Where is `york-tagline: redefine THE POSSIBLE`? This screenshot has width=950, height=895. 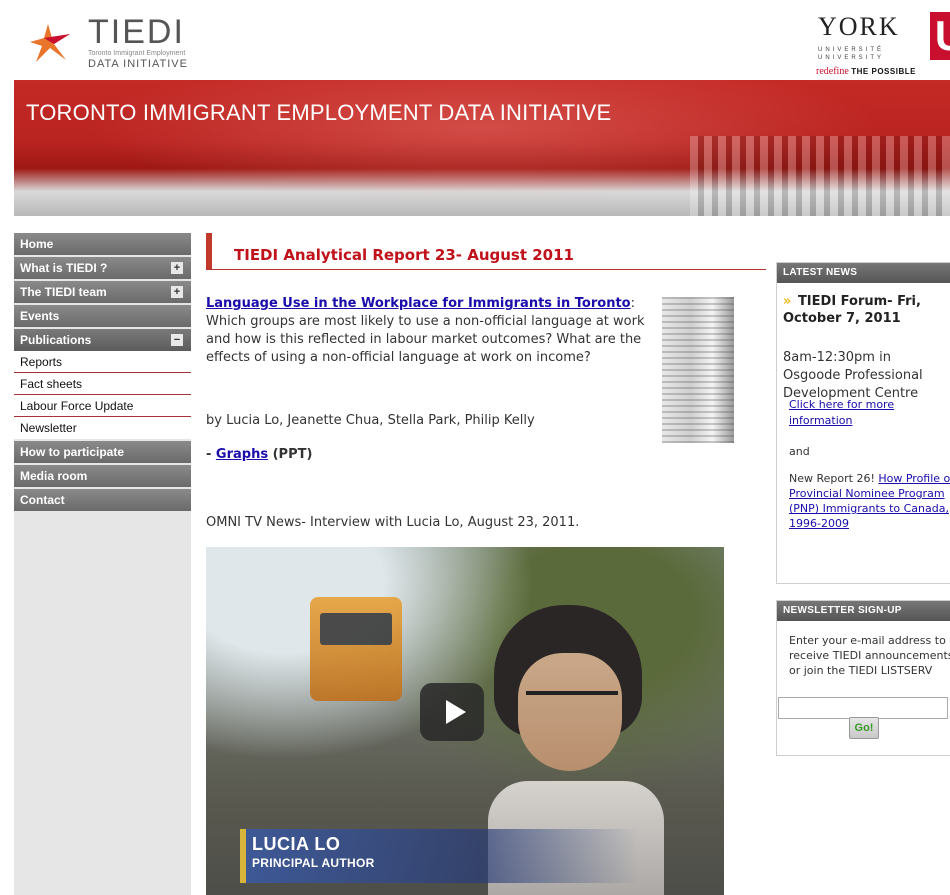
york-tagline: redefine THE POSSIBLE is located at coordinates (866, 71).